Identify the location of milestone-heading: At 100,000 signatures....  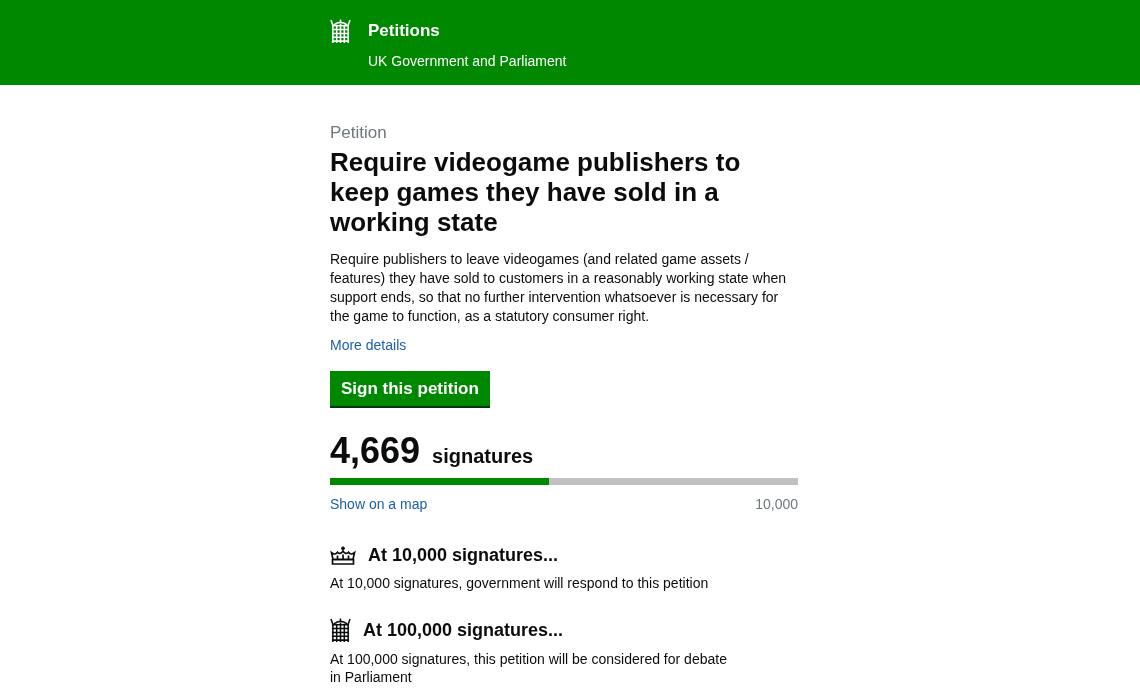
(463, 630).